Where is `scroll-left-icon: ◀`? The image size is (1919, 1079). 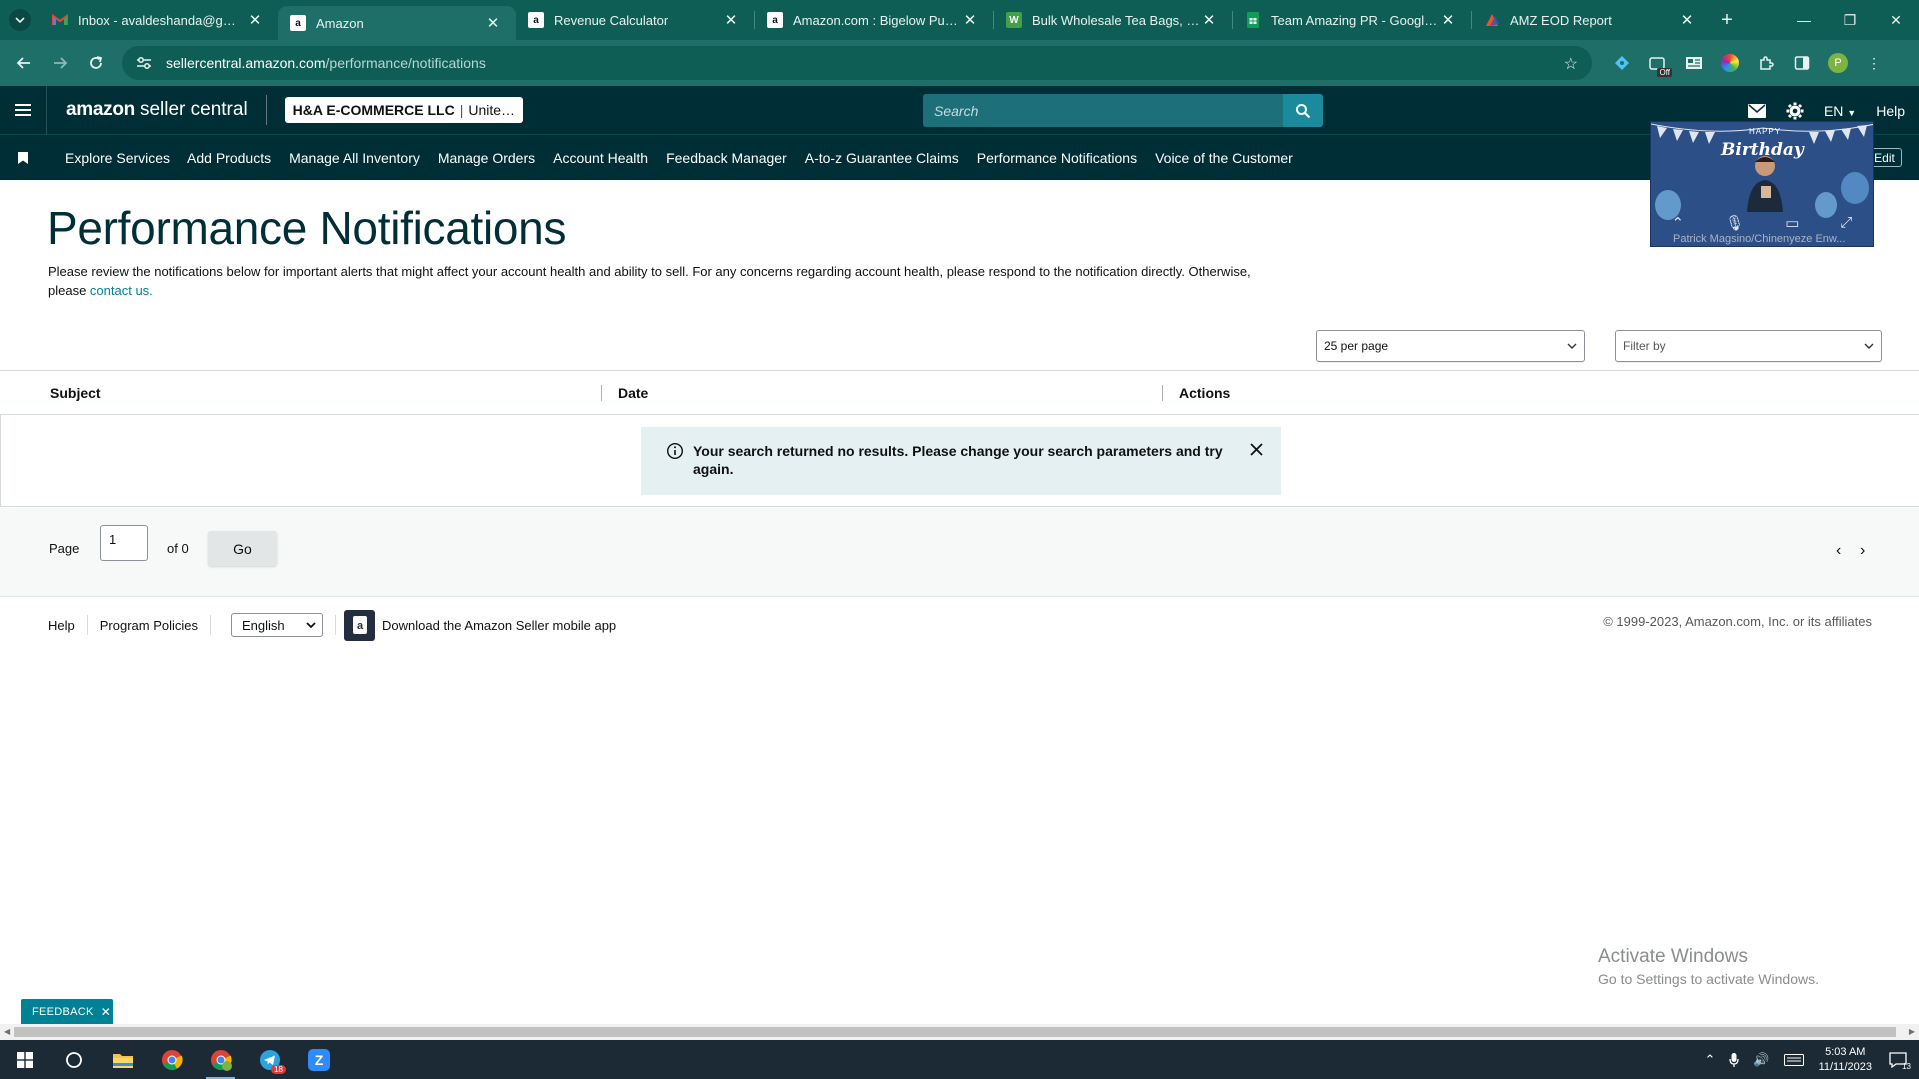
scroll-left-icon: ◀ is located at coordinates (7, 1031).